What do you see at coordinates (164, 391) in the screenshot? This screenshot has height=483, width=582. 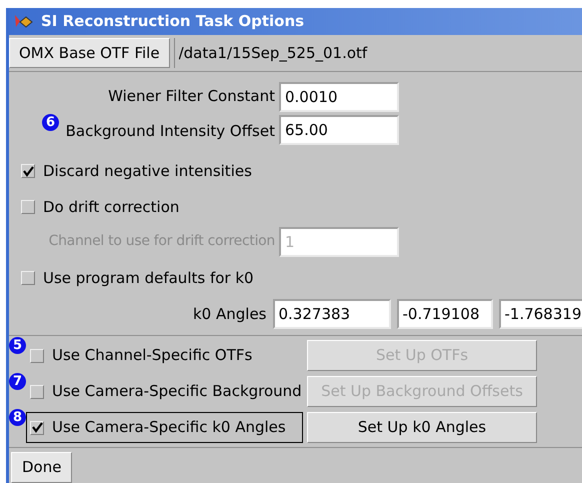 I see `option-row: Use Camera-Specific Background` at bounding box center [164, 391].